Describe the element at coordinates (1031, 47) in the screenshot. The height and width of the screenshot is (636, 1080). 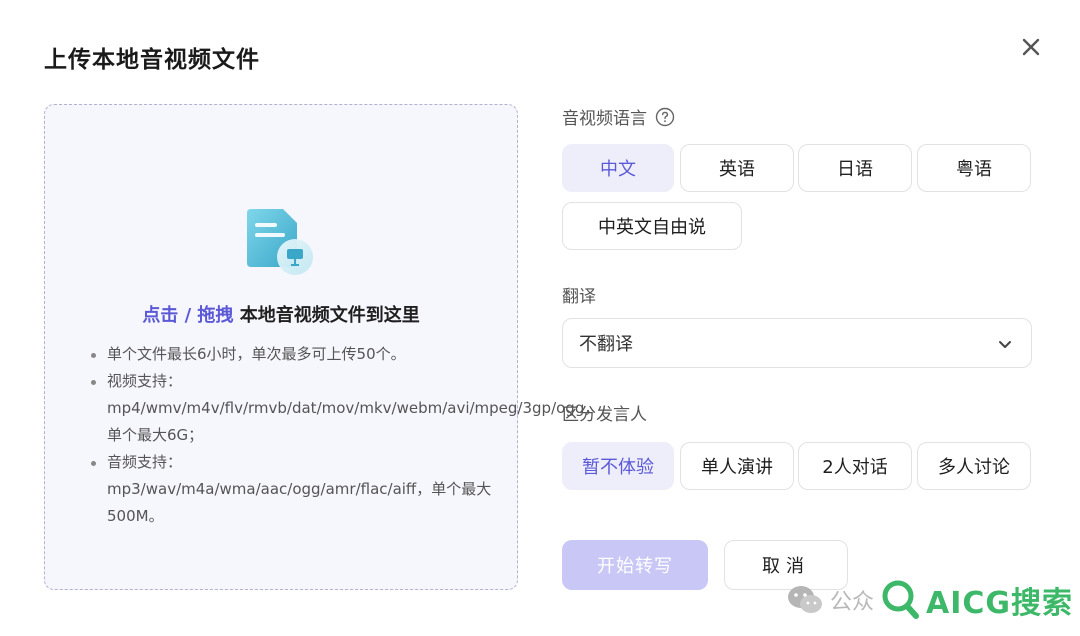
I see `close-icon` at that location.